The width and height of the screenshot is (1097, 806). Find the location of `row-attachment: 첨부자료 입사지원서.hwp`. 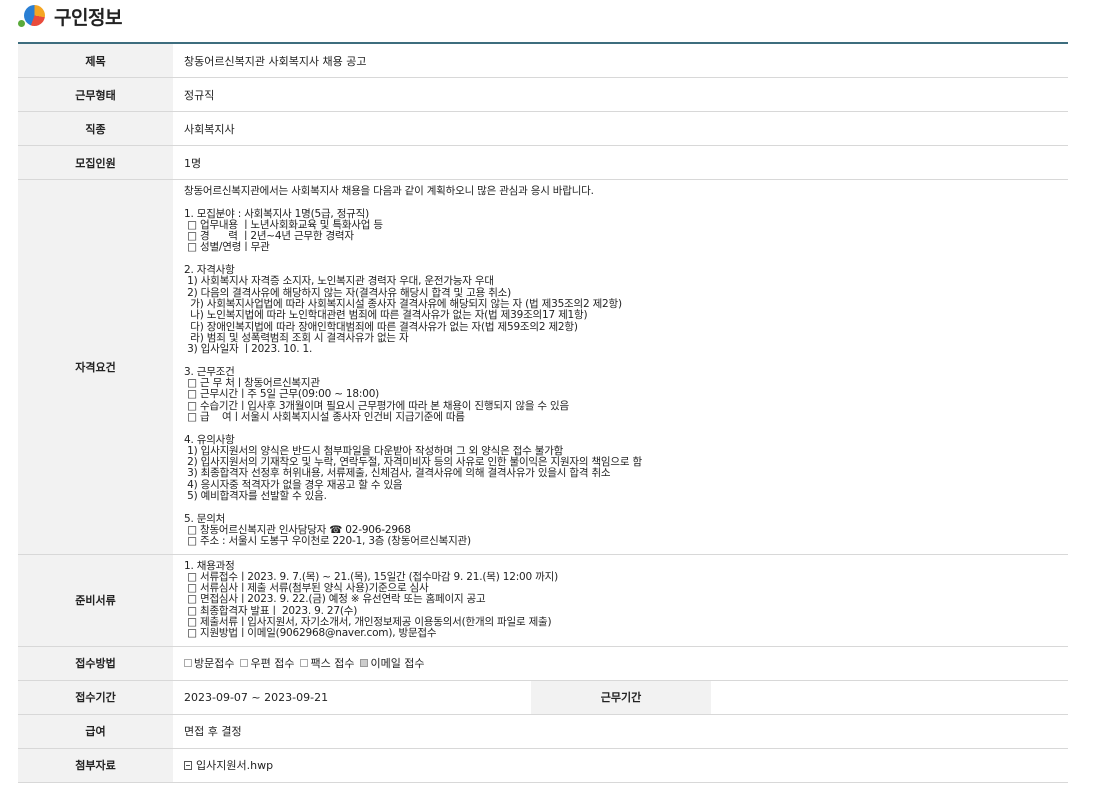

row-attachment: 첨부자료 입사지원서.hwp is located at coordinates (543, 765).